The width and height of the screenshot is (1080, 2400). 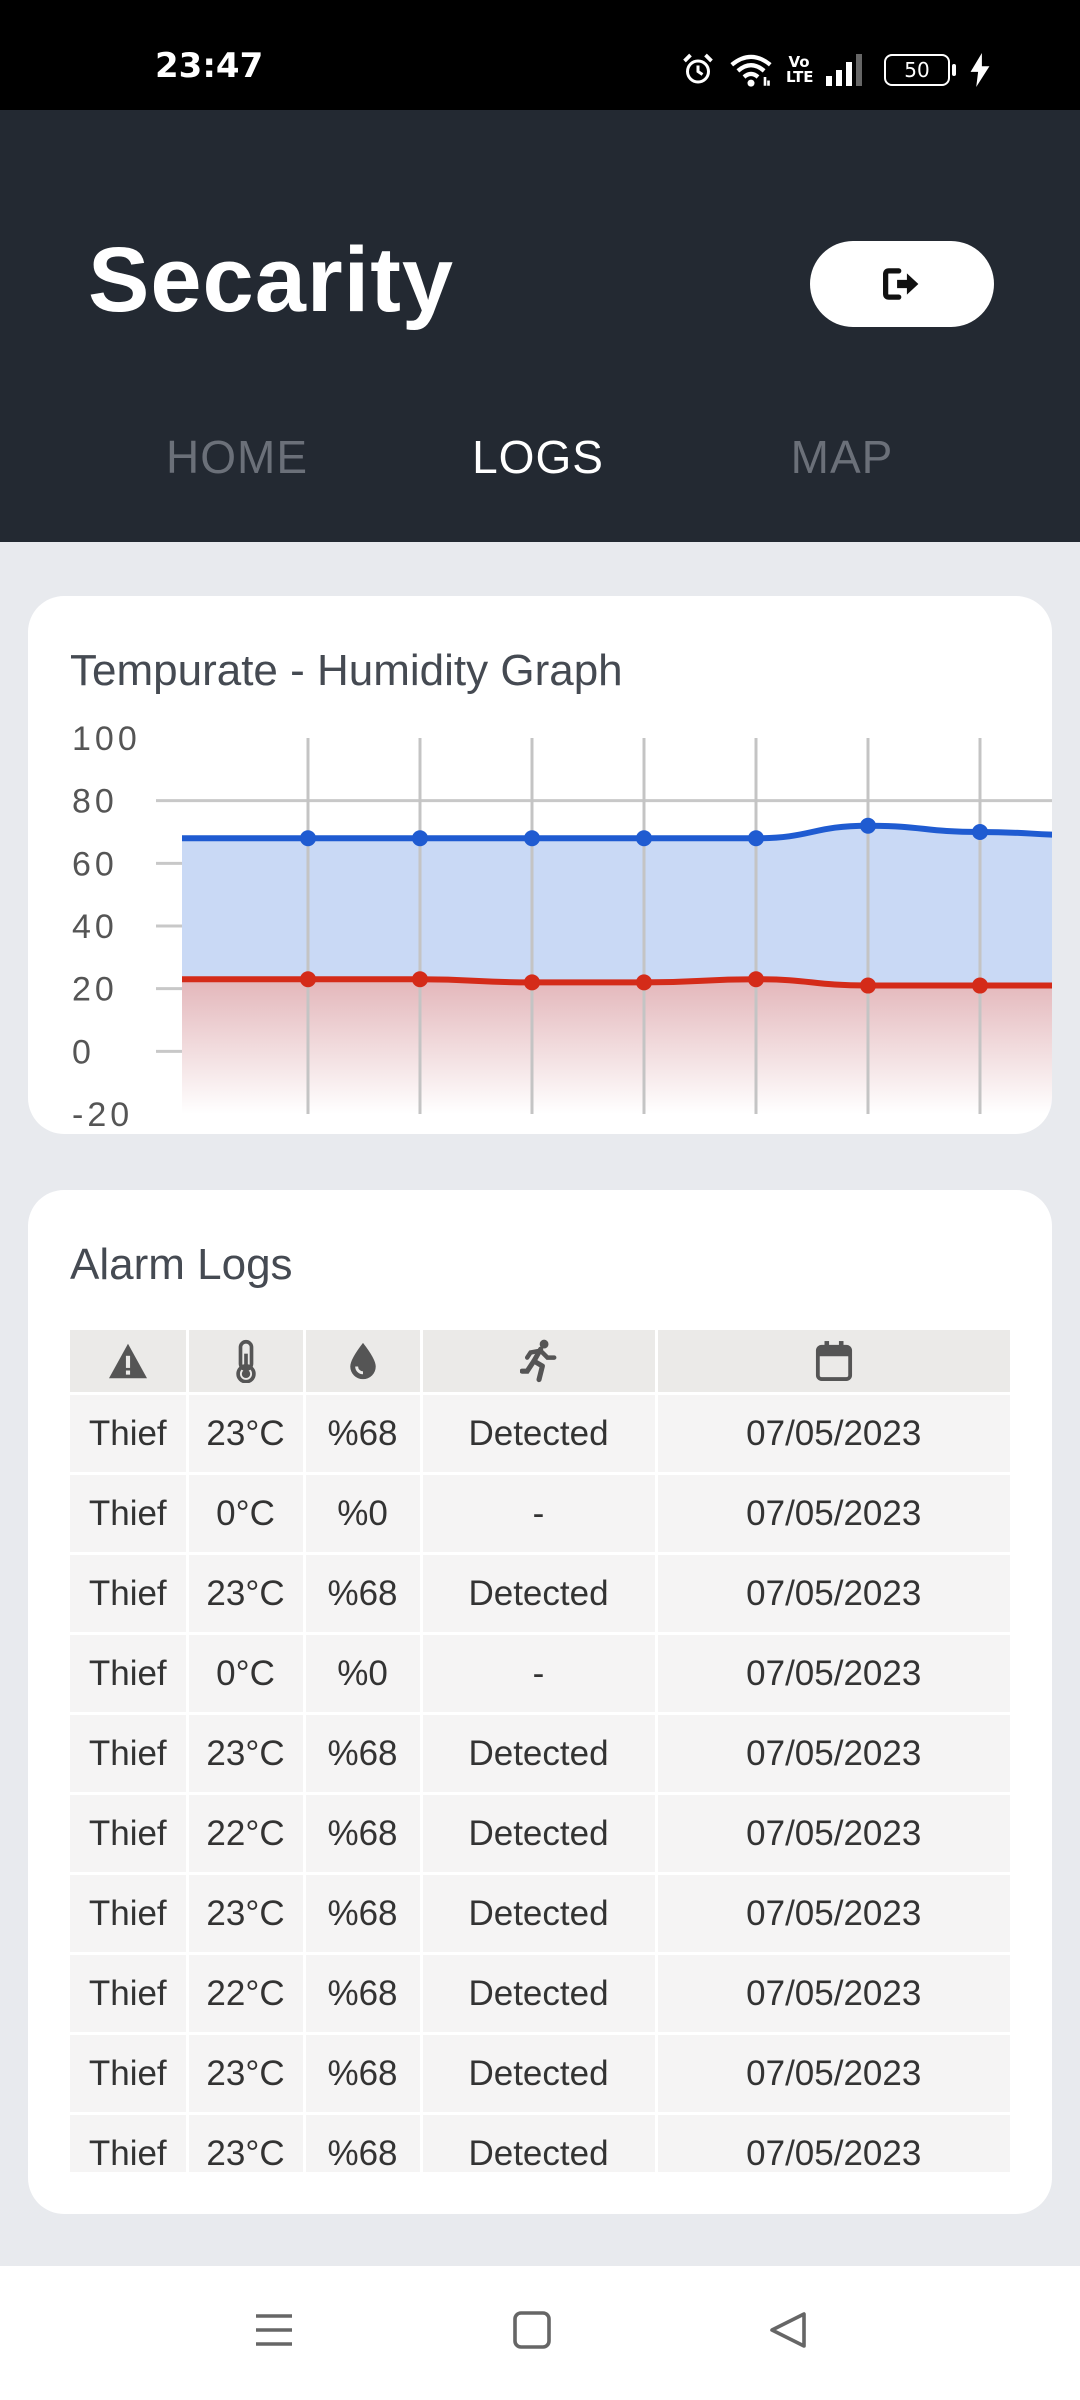 What do you see at coordinates (917, 70) in the screenshot?
I see `battery-level: 50` at bounding box center [917, 70].